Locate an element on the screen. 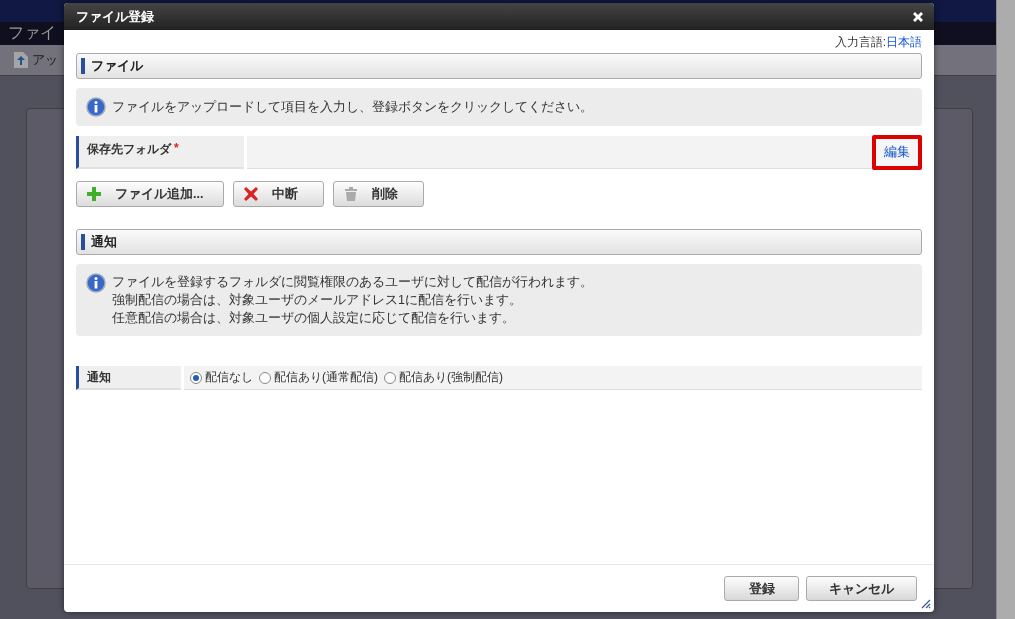 The image size is (1015, 619). input-language-link: 日本語 is located at coordinates (904, 42).